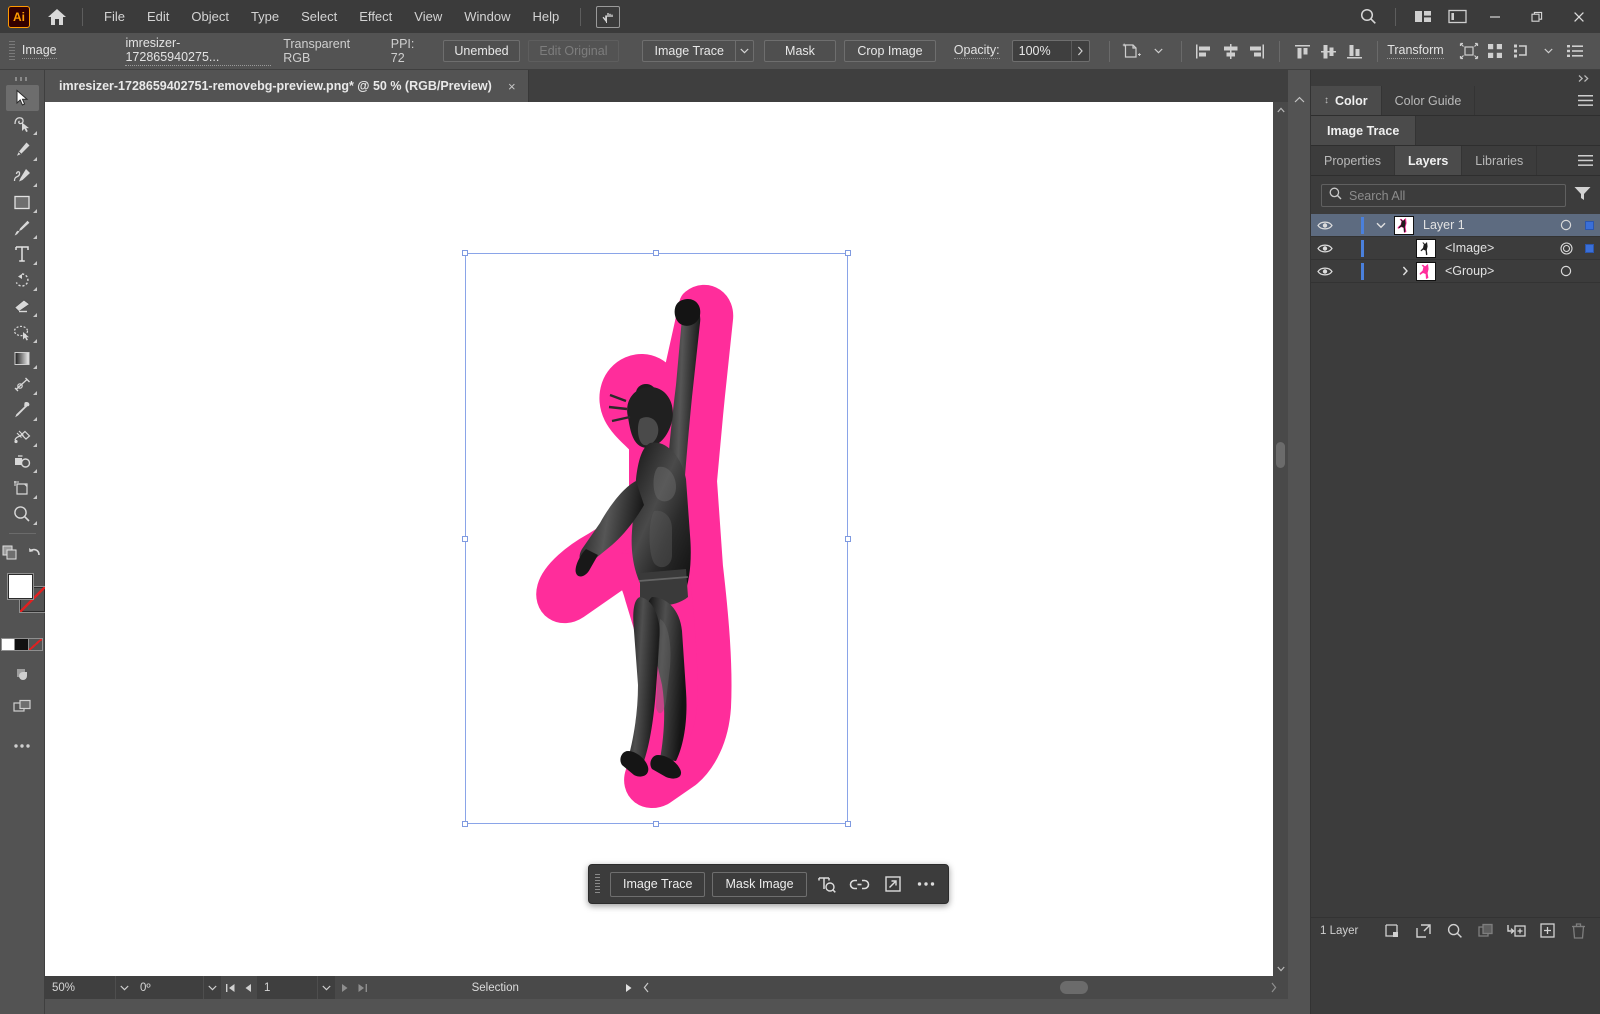  Describe the element at coordinates (1079, 51) in the screenshot. I see `opacity-expand-icon` at that location.